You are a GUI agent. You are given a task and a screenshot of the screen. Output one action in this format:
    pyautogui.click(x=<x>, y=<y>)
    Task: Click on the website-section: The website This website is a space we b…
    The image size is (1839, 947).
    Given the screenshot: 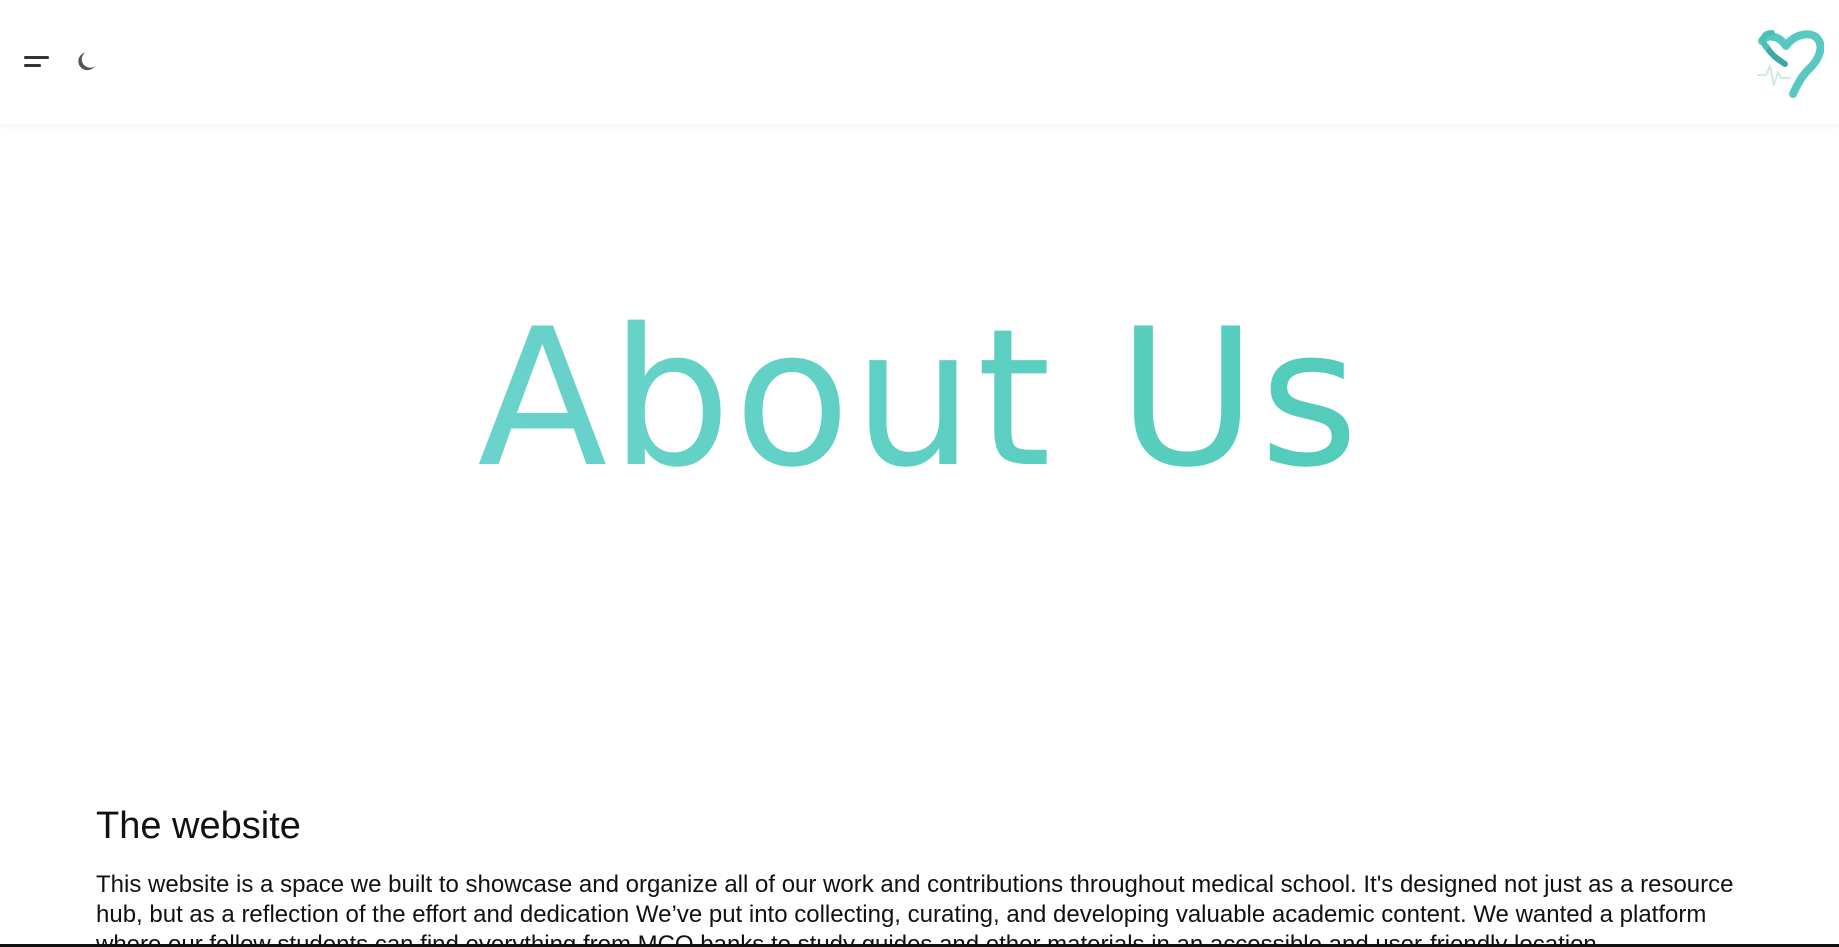 What is the action you would take?
    pyautogui.click(x=936, y=873)
    